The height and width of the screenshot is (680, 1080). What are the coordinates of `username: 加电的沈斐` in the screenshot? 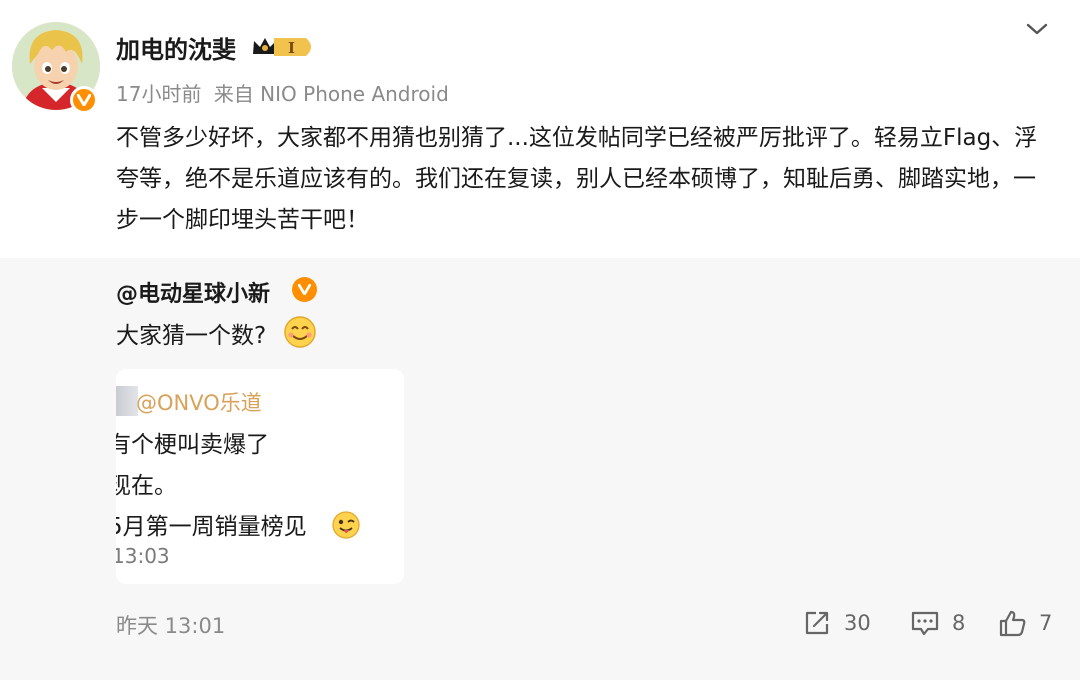 It's located at (176, 47).